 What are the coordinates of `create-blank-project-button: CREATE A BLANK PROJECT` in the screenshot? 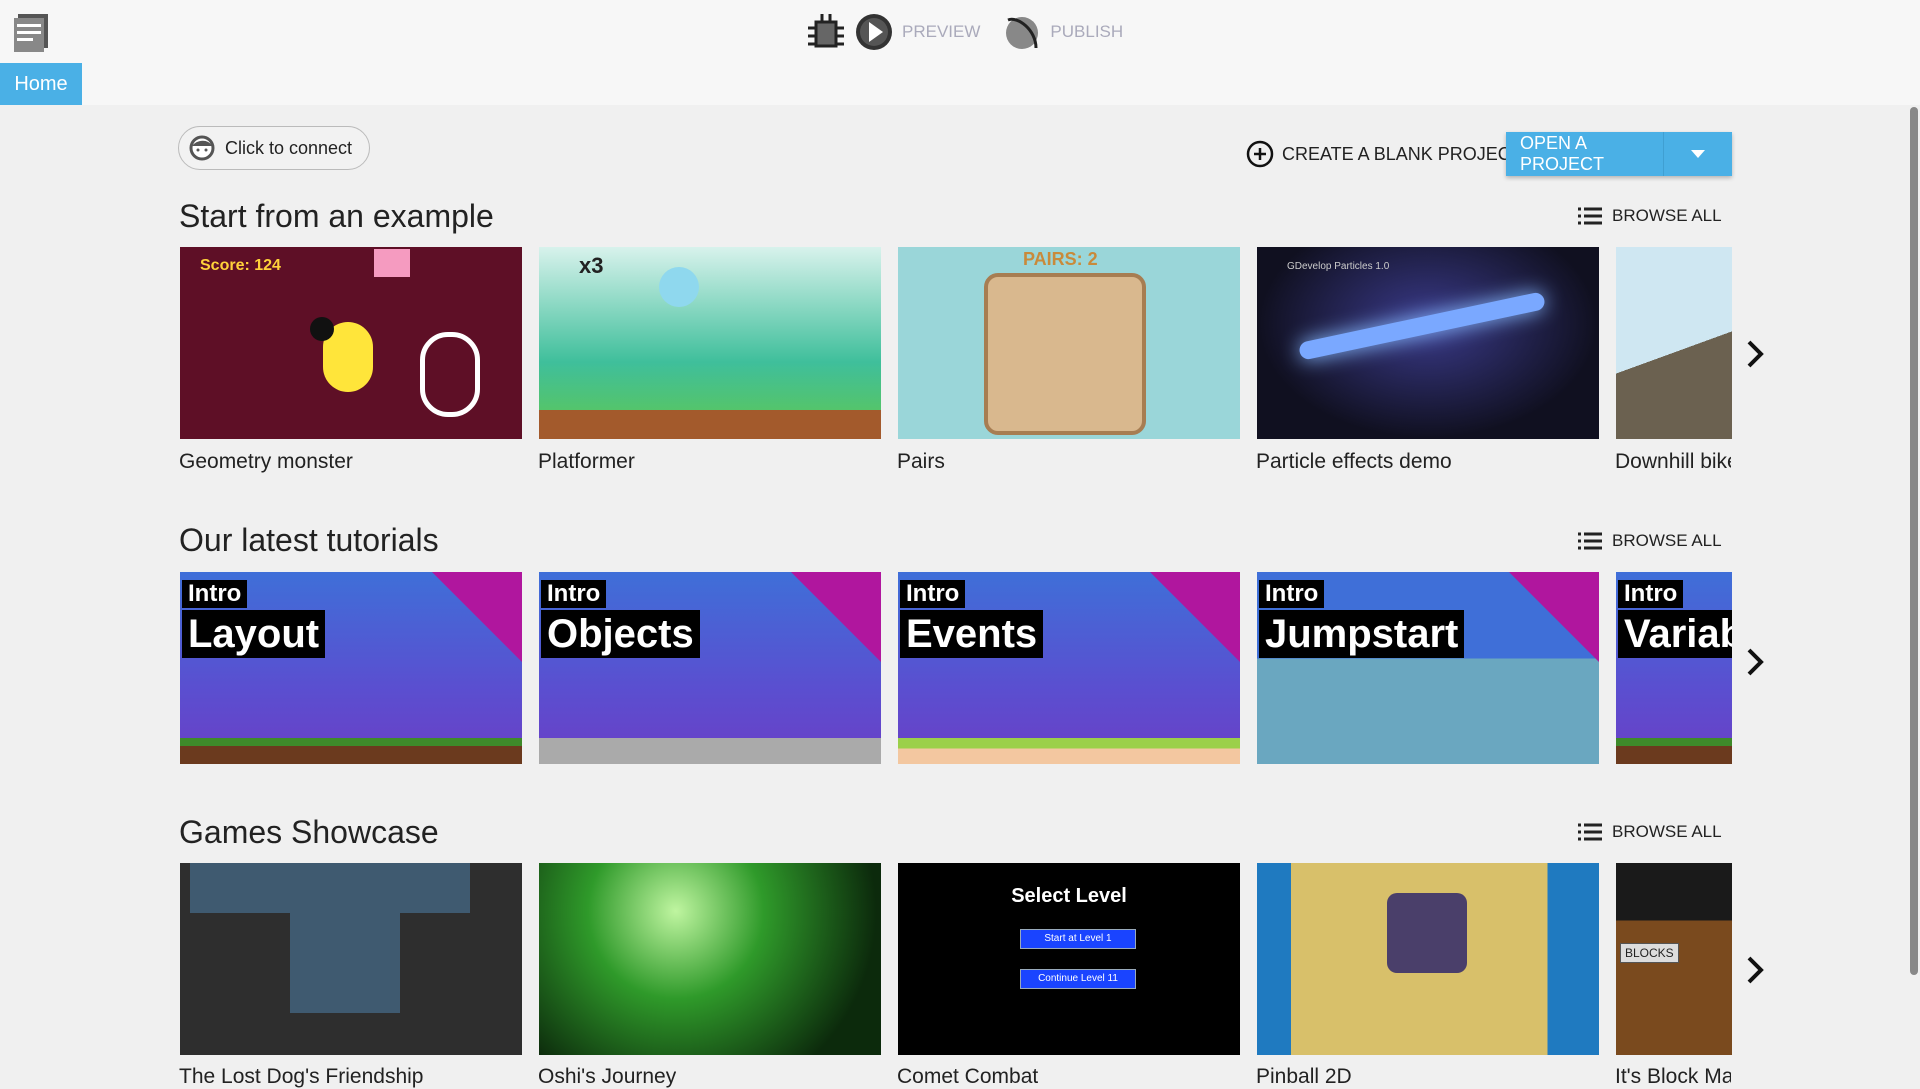 It's located at (1384, 154).